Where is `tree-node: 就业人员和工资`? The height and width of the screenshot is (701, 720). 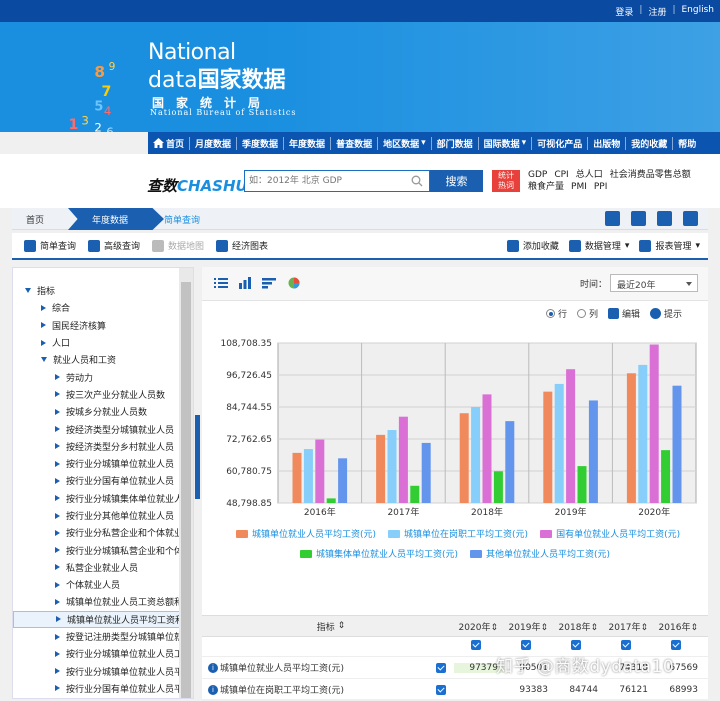
tree-node: 就业人员和工资 is located at coordinates (97, 359).